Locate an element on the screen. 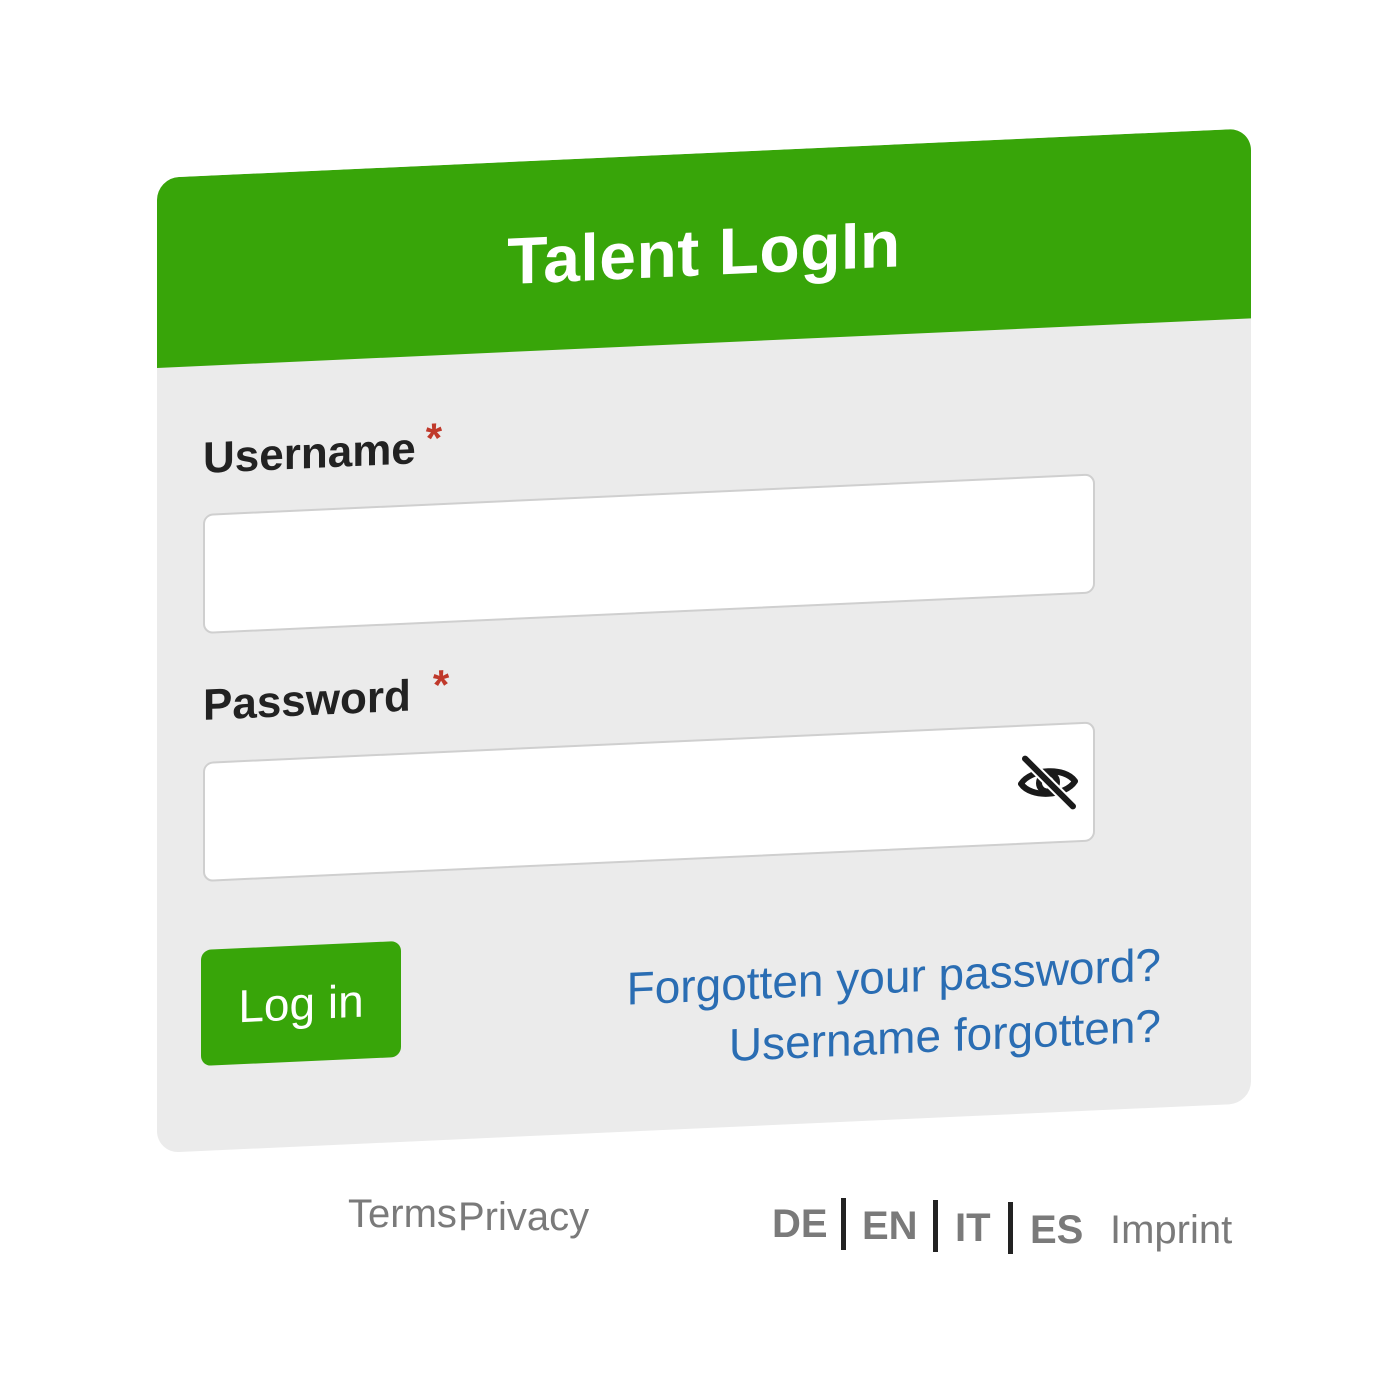  eye-slash-icon-svg is located at coordinates (1048, 782).